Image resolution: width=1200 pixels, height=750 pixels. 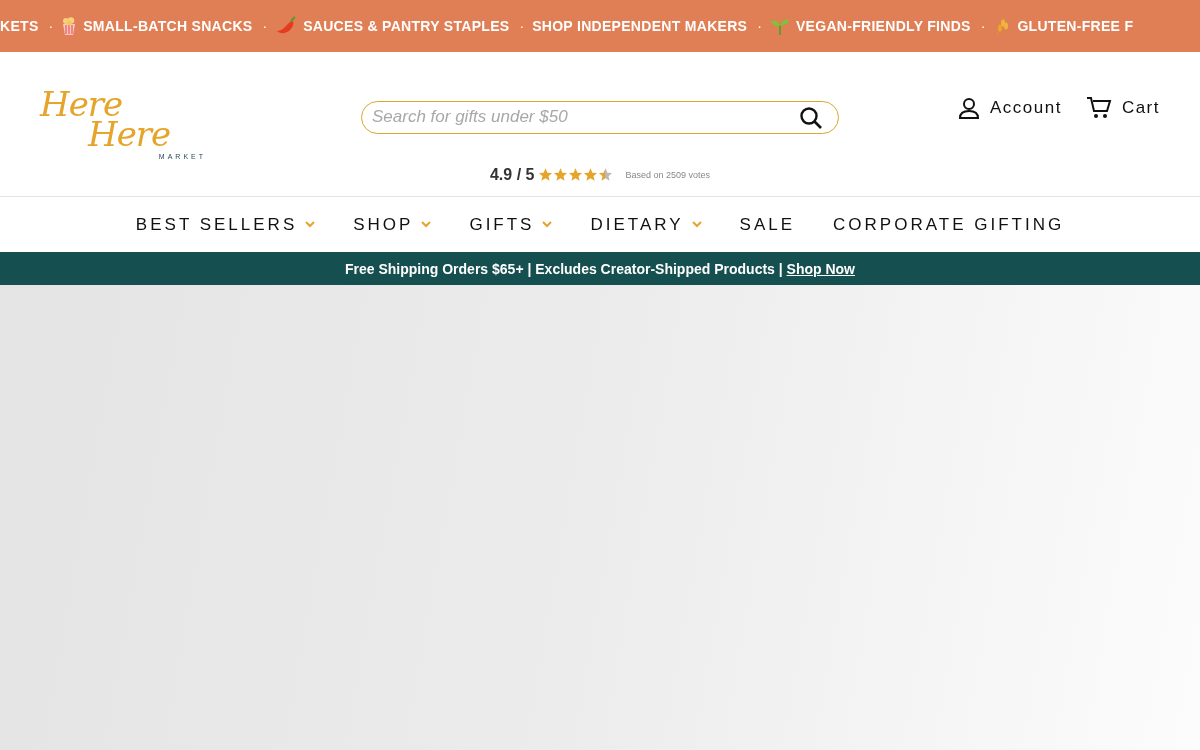 What do you see at coordinates (286, 26) in the screenshot?
I see `chili-pepper-icon` at bounding box center [286, 26].